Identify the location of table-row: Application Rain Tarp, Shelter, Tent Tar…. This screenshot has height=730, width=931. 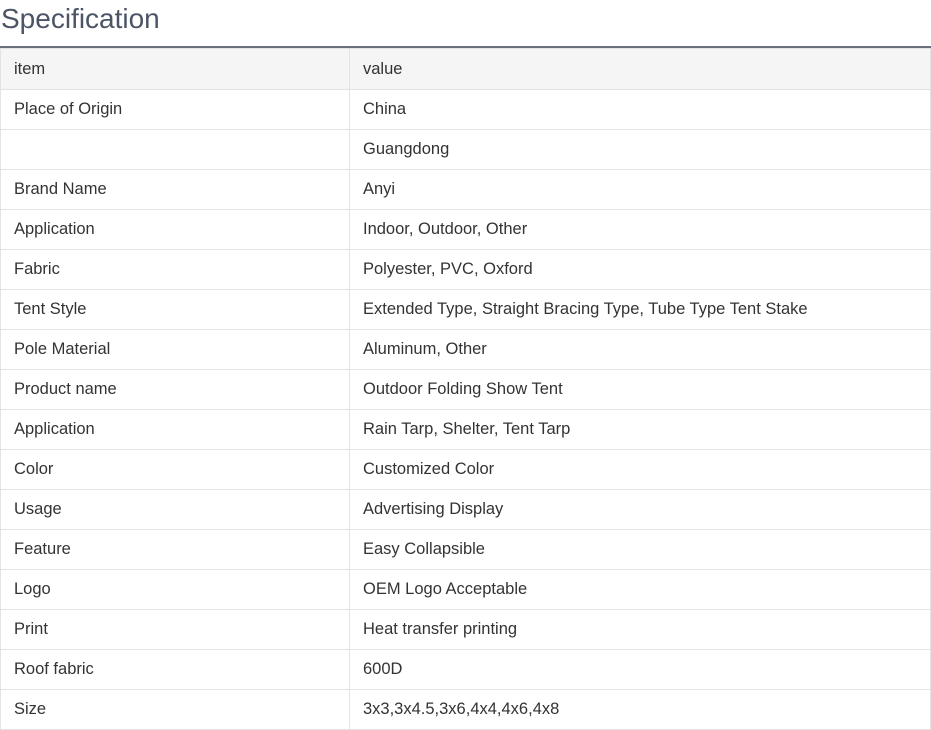
(465, 429).